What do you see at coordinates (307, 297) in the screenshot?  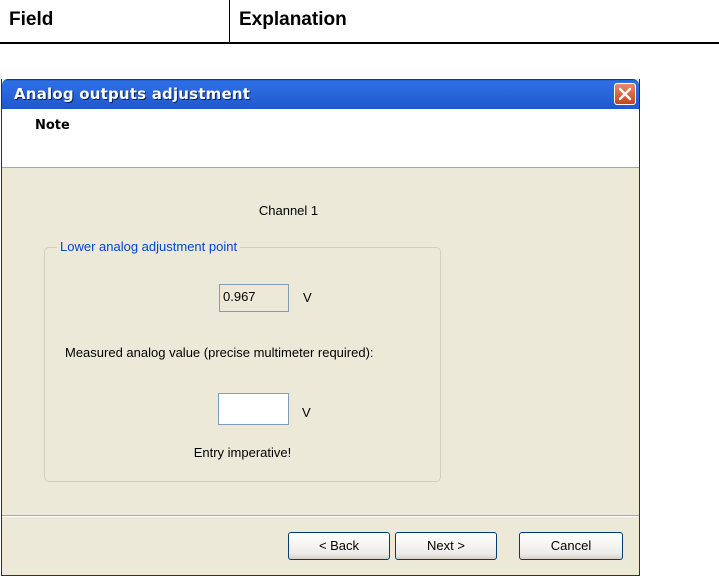 I see `current-value-unit: V` at bounding box center [307, 297].